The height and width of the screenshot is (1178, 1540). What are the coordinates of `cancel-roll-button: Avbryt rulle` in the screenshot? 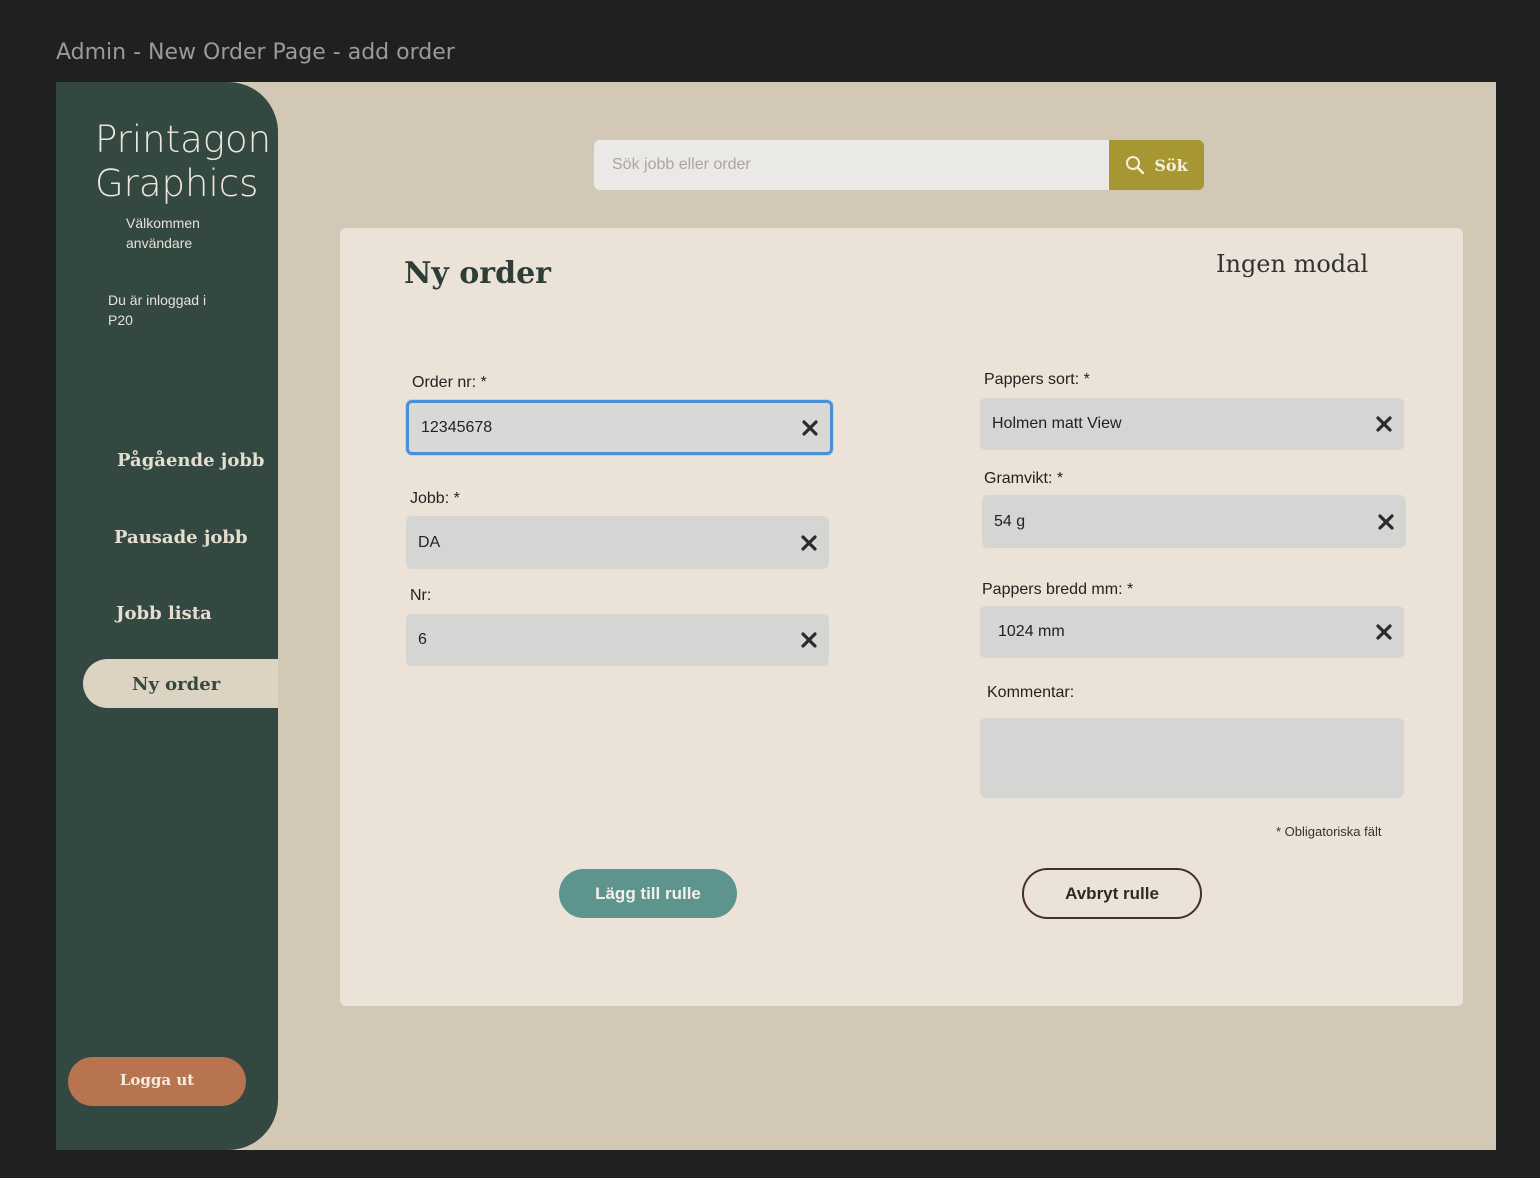 It's located at (1112, 893).